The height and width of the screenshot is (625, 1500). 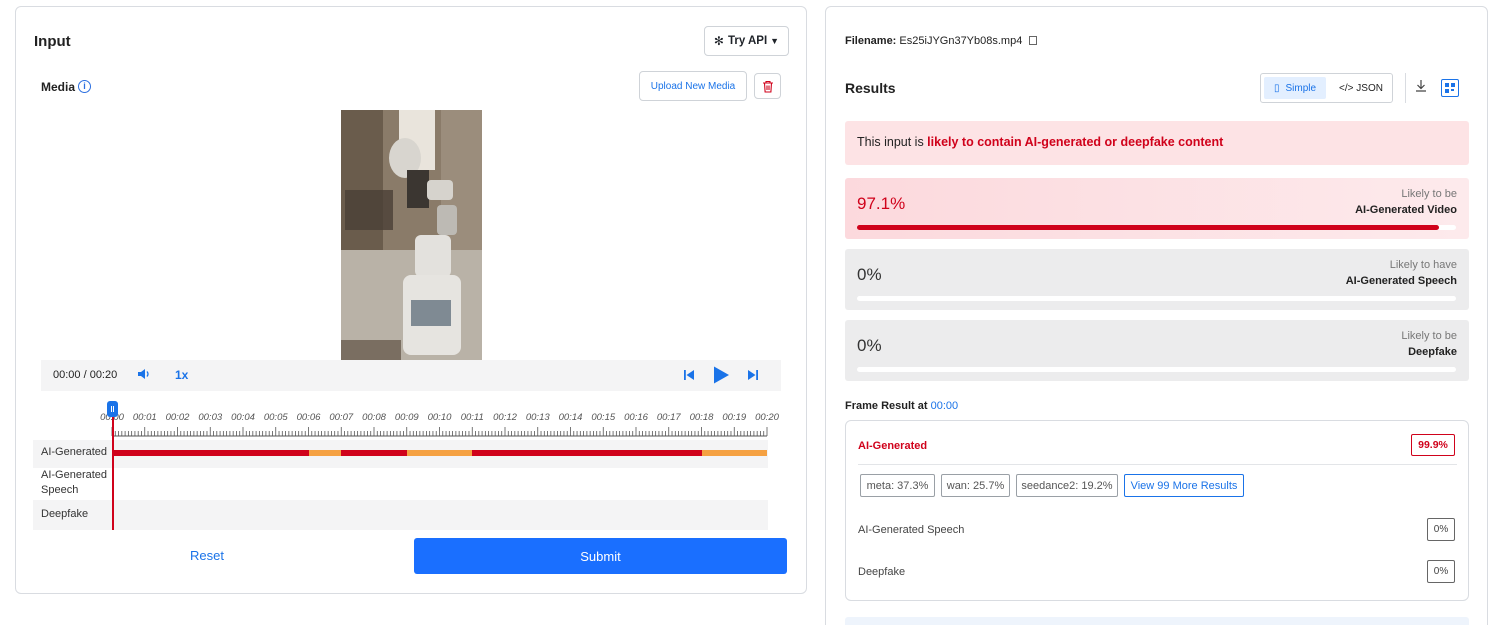 What do you see at coordinates (1157, 621) in the screenshot?
I see `next-section-peek` at bounding box center [1157, 621].